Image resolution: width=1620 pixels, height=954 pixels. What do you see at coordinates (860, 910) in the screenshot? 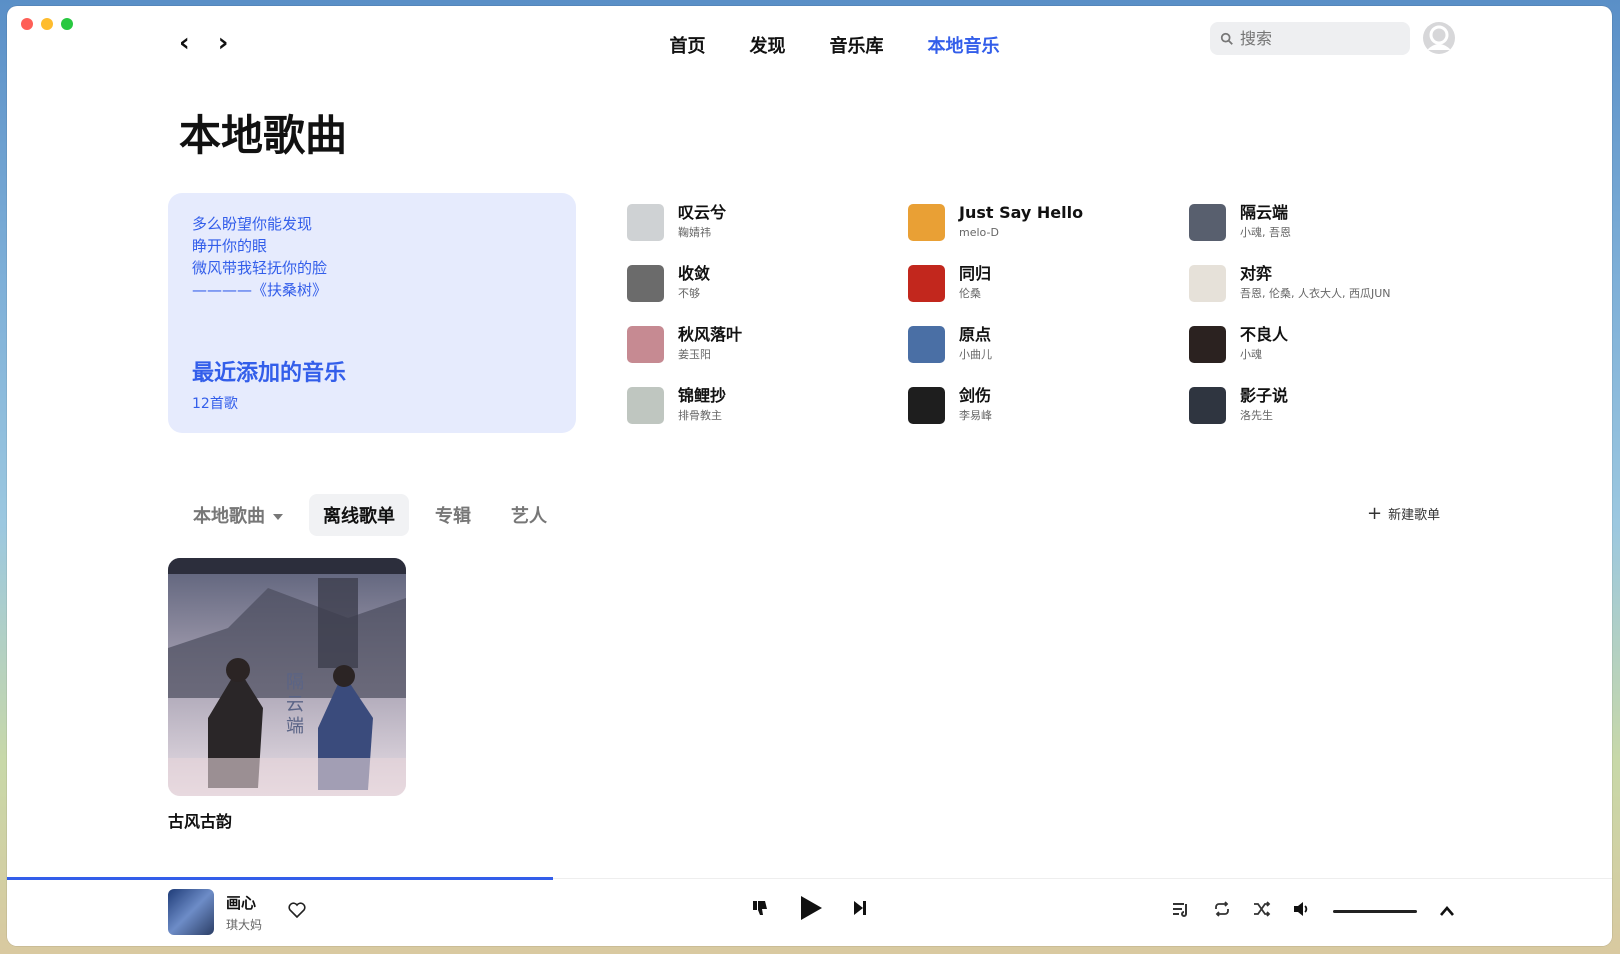
I see `next-track-icon` at bounding box center [860, 910].